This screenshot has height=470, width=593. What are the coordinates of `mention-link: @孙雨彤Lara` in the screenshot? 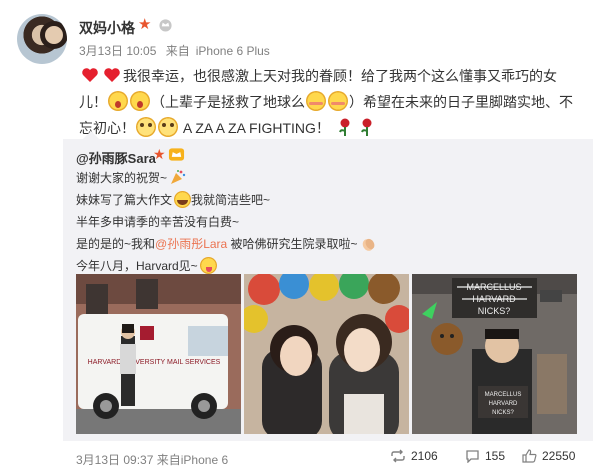 It's located at (191, 244).